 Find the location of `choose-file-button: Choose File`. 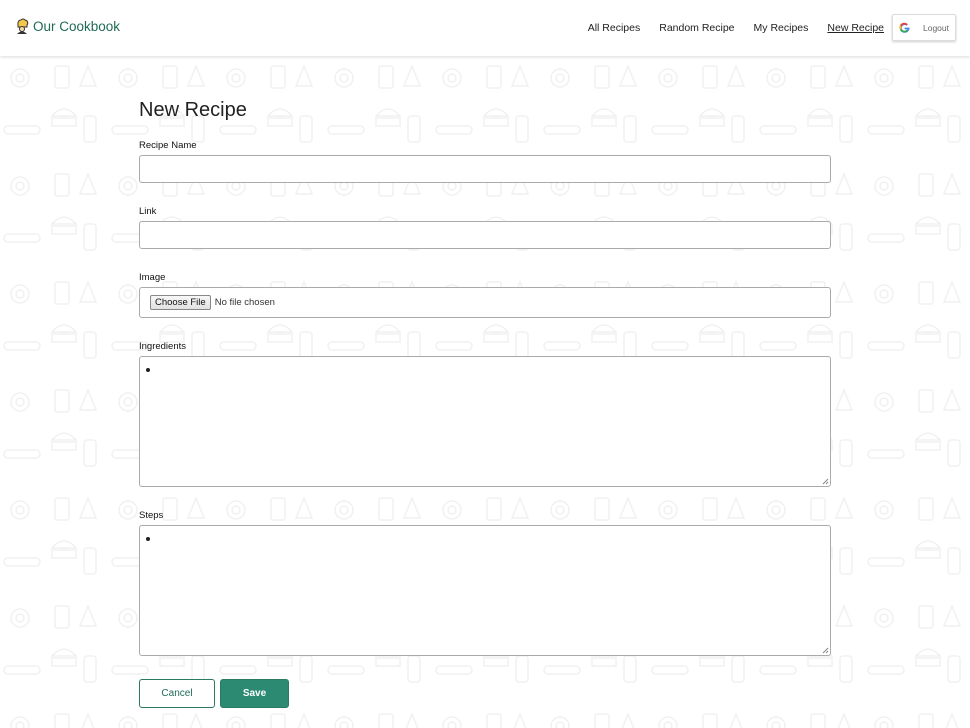

choose-file-button: Choose File is located at coordinates (180, 302).